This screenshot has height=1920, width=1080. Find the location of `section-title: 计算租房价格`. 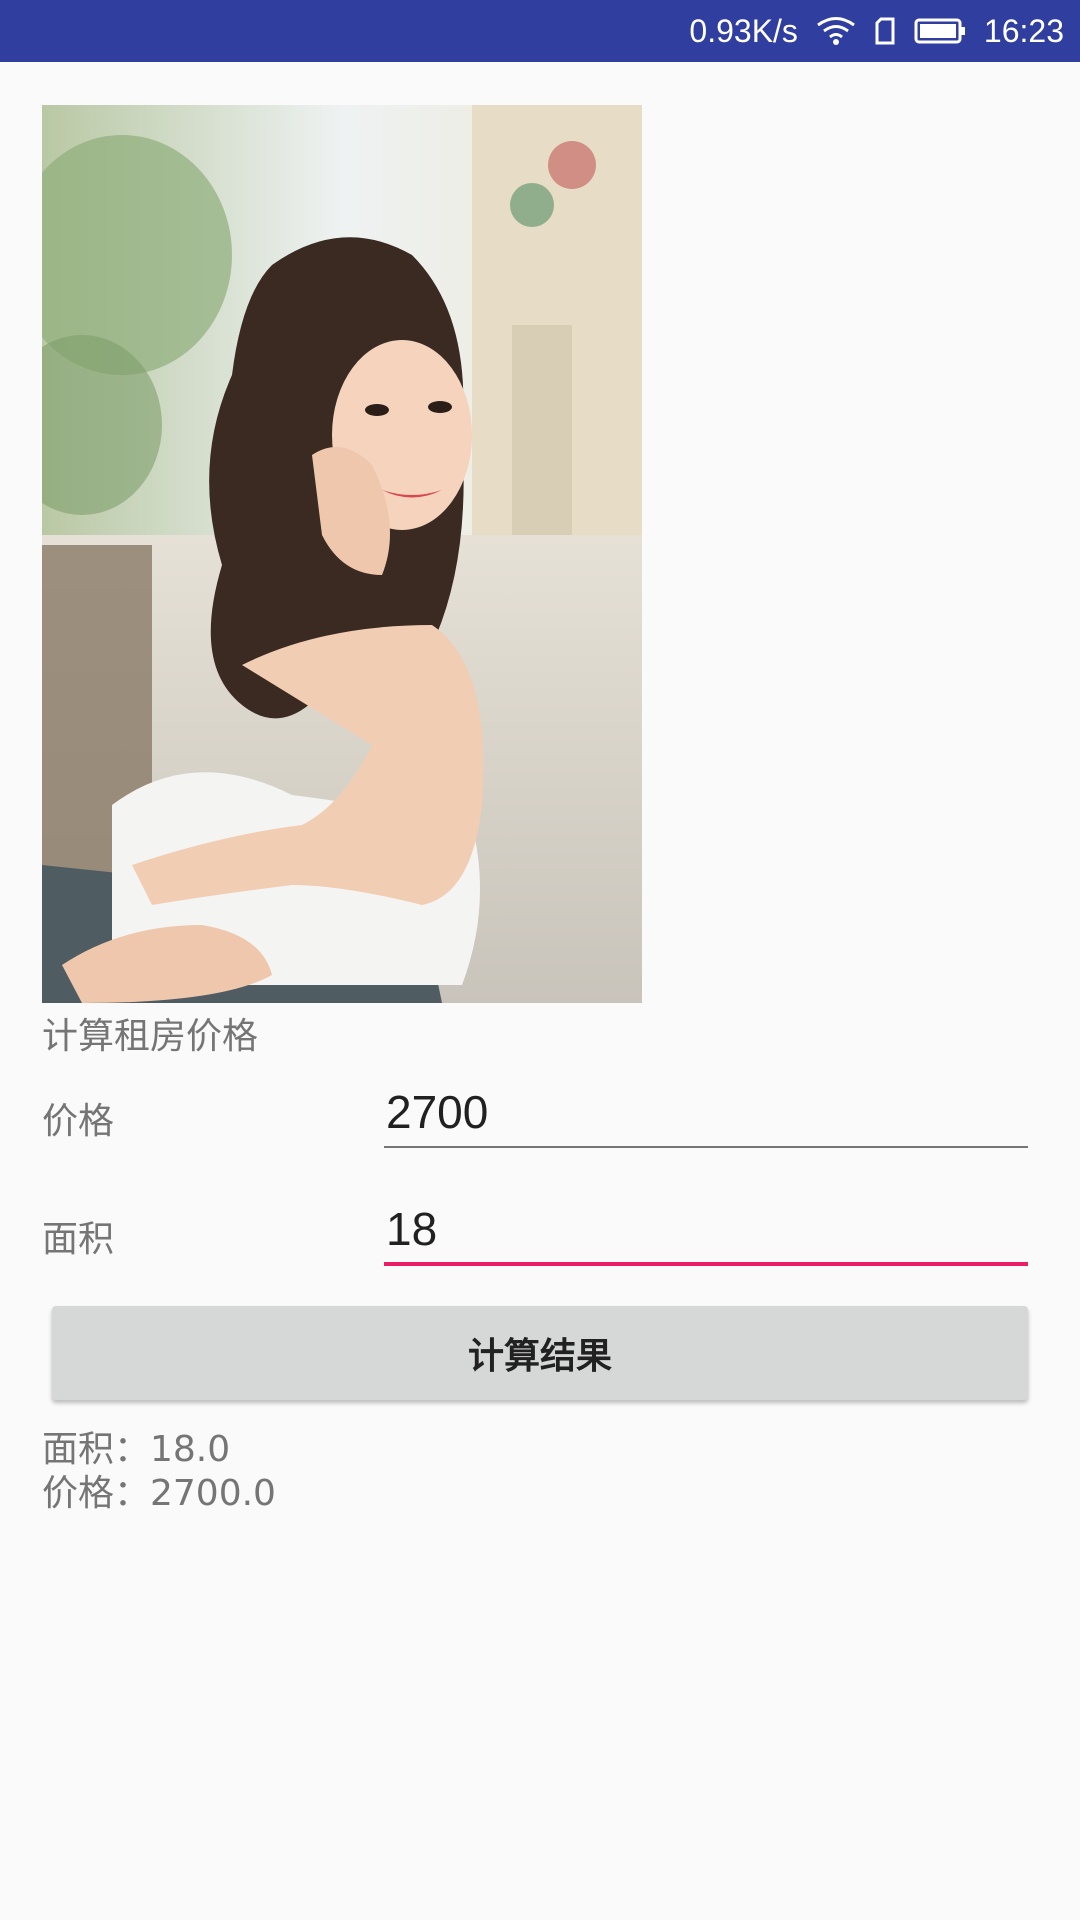

section-title: 计算租房价格 is located at coordinates (150, 1036).